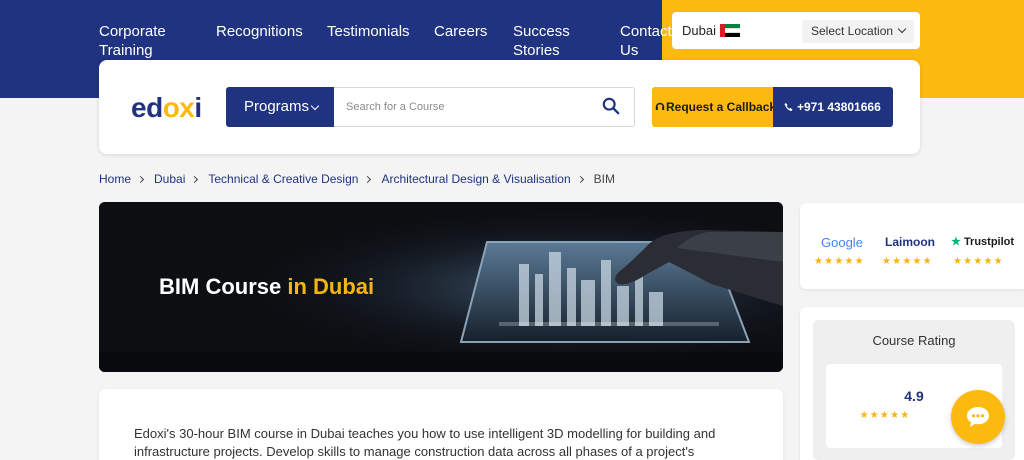 This screenshot has height=460, width=1024. I want to click on nav-label: Recognitions, so click(259, 31).